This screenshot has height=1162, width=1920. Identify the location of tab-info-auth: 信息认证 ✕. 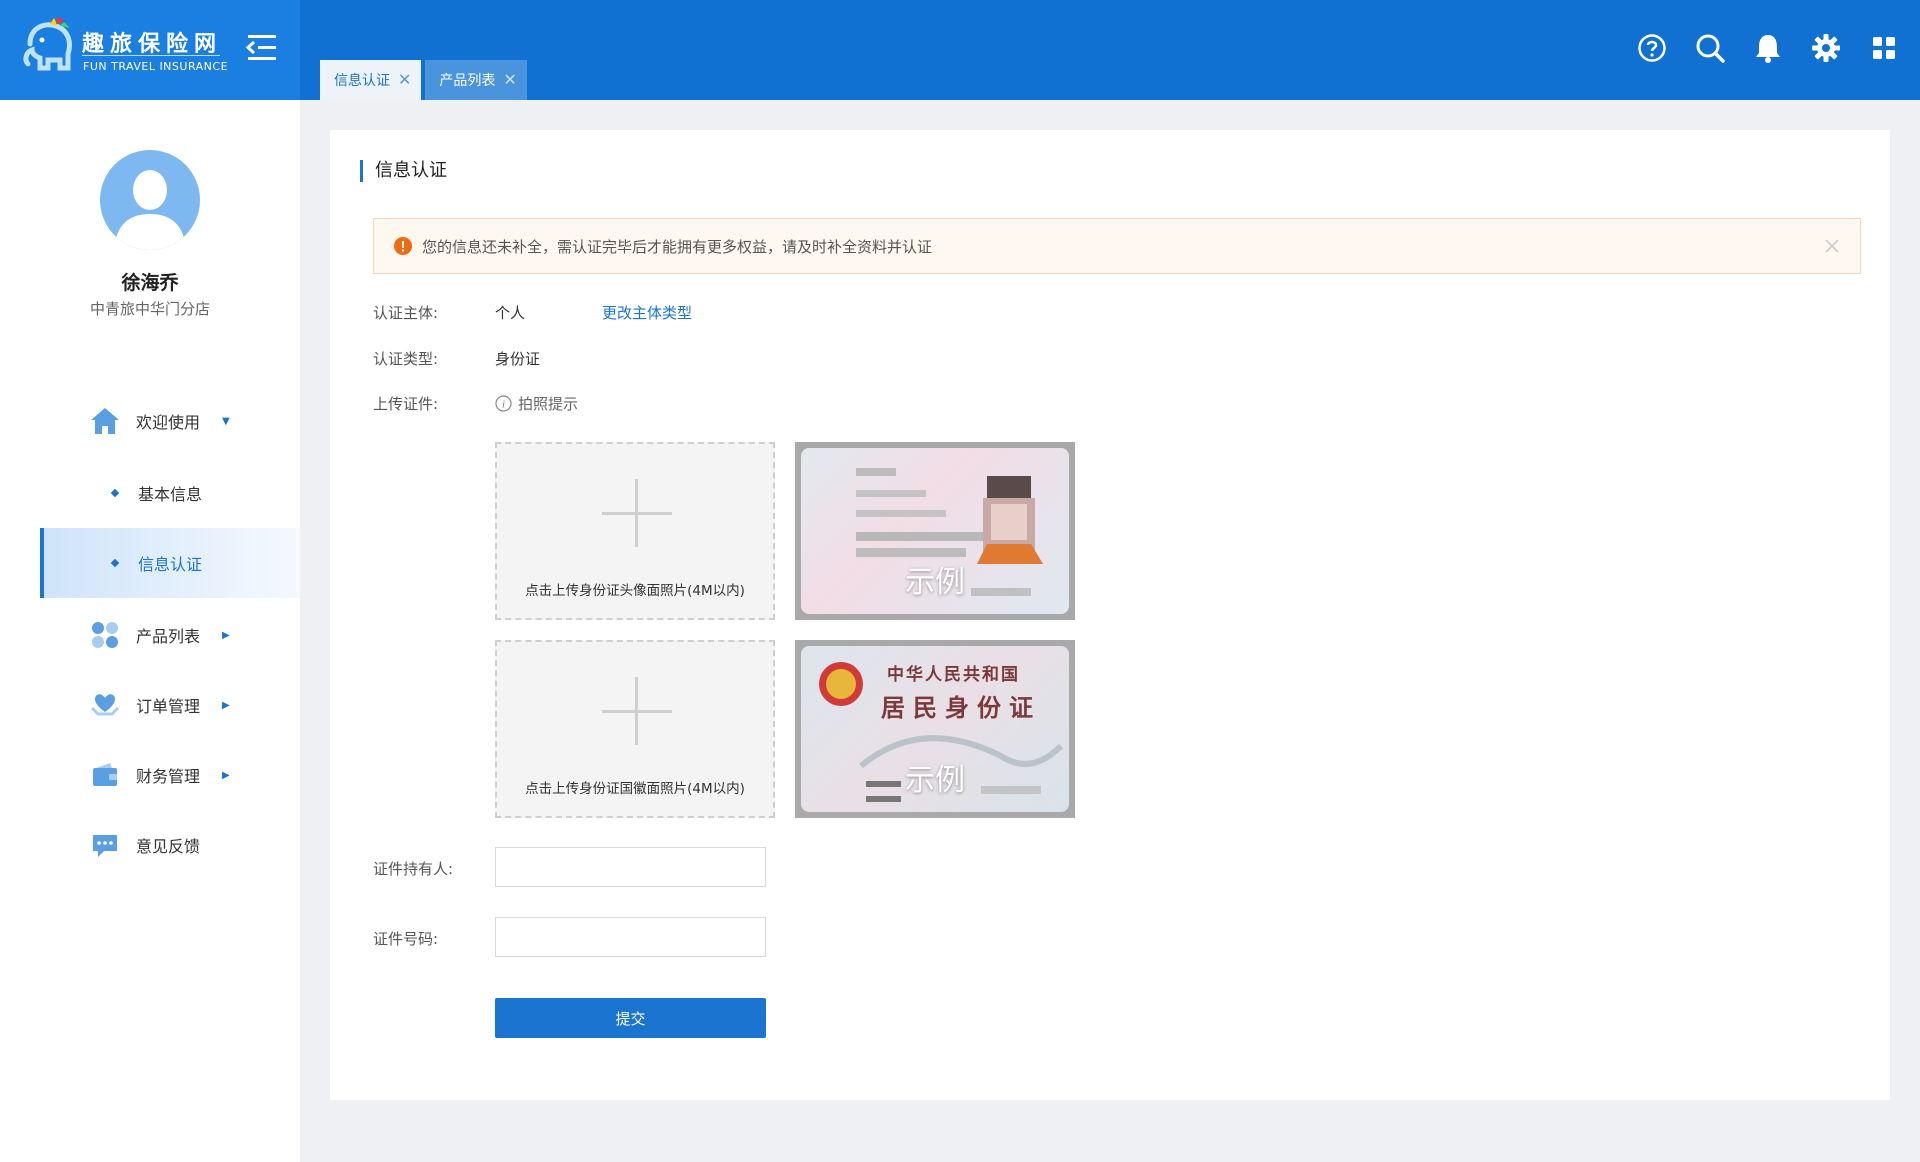
(371, 80).